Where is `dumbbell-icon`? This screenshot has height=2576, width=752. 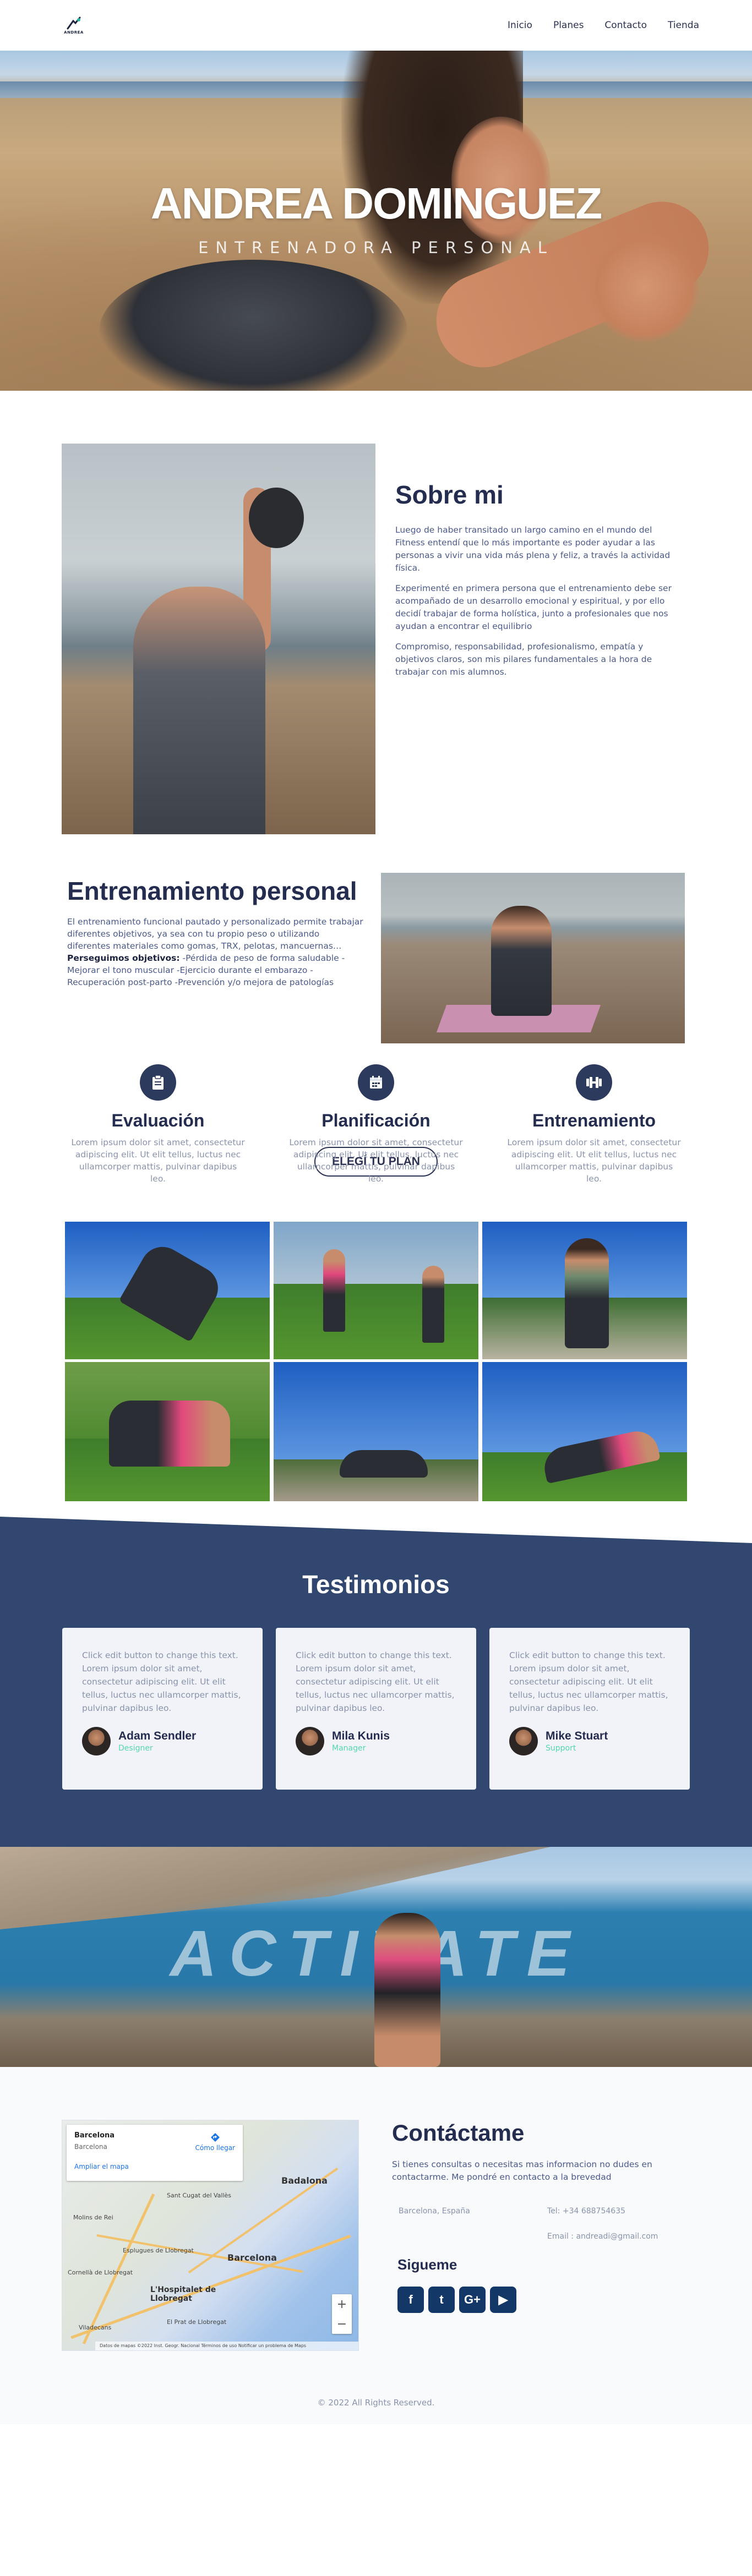 dumbbell-icon is located at coordinates (594, 1082).